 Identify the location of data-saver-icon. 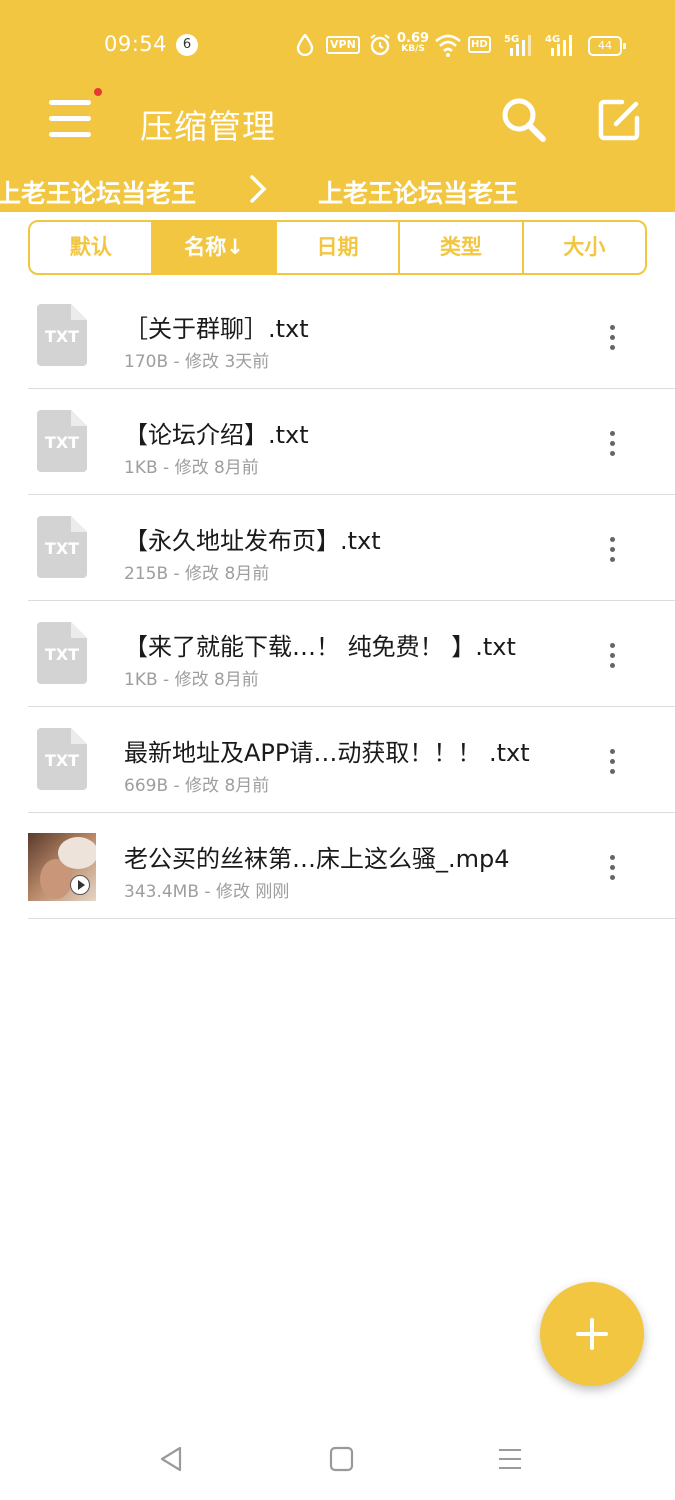
(305, 45).